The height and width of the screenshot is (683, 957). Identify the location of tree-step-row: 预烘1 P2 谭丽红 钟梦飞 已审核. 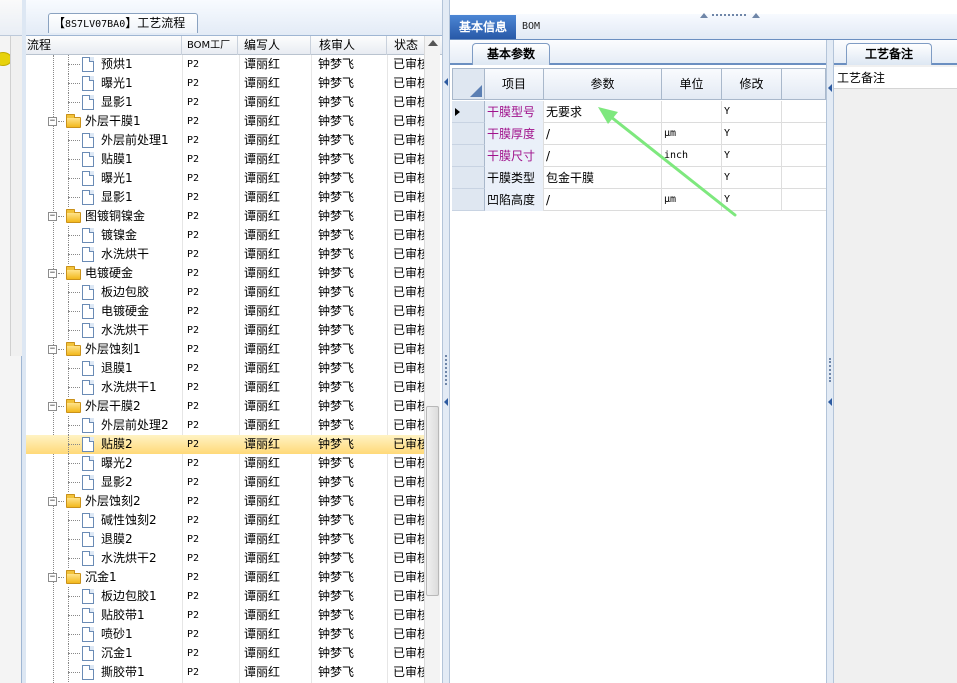
(225, 64).